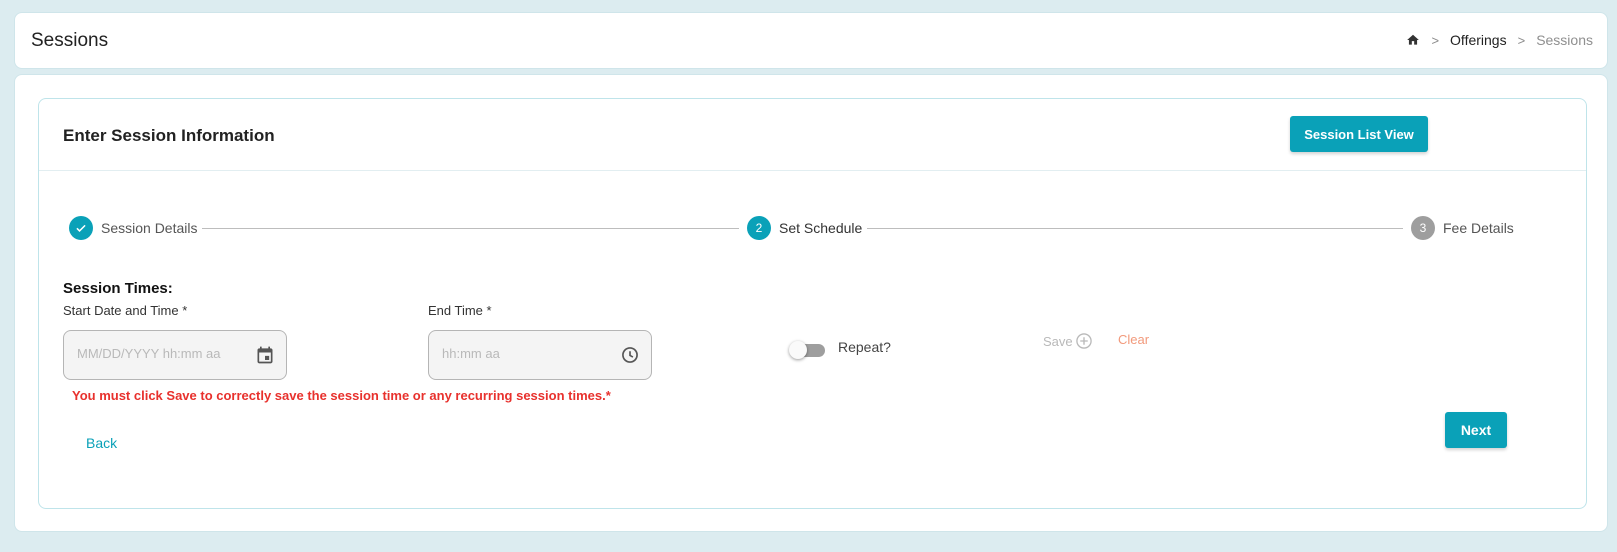  I want to click on breadcrumb-offerings: Offerings, so click(1478, 40).